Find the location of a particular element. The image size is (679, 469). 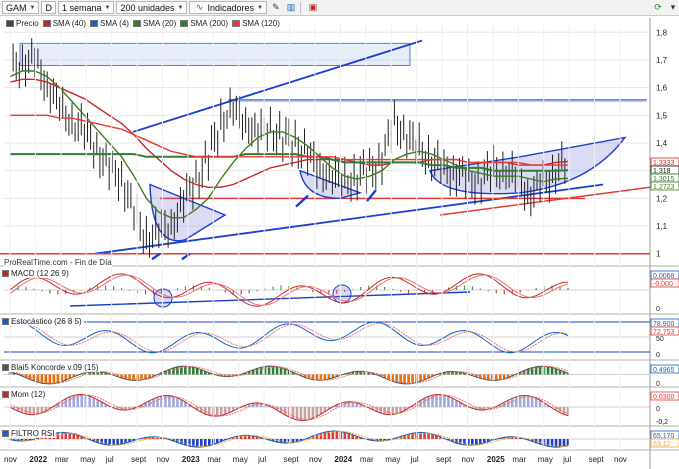

pane-axis-tick: 50 is located at coordinates (660, 339).